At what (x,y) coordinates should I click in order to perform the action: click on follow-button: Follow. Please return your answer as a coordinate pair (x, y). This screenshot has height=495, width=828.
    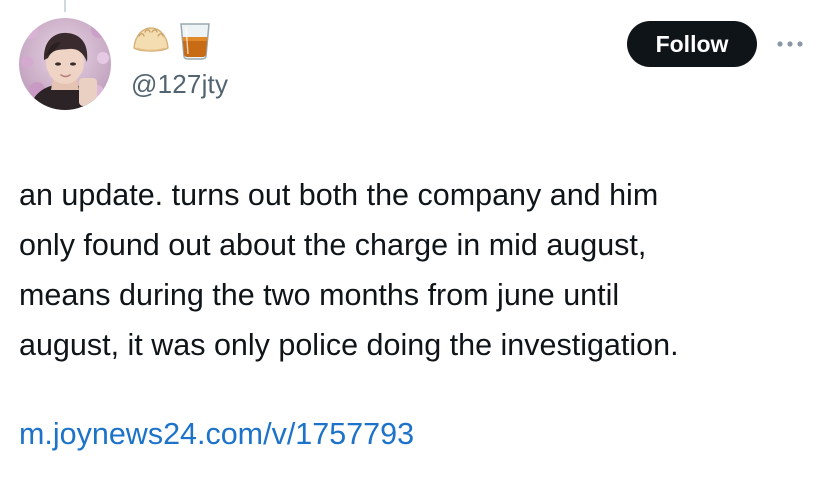
    Looking at the image, I should click on (692, 44).